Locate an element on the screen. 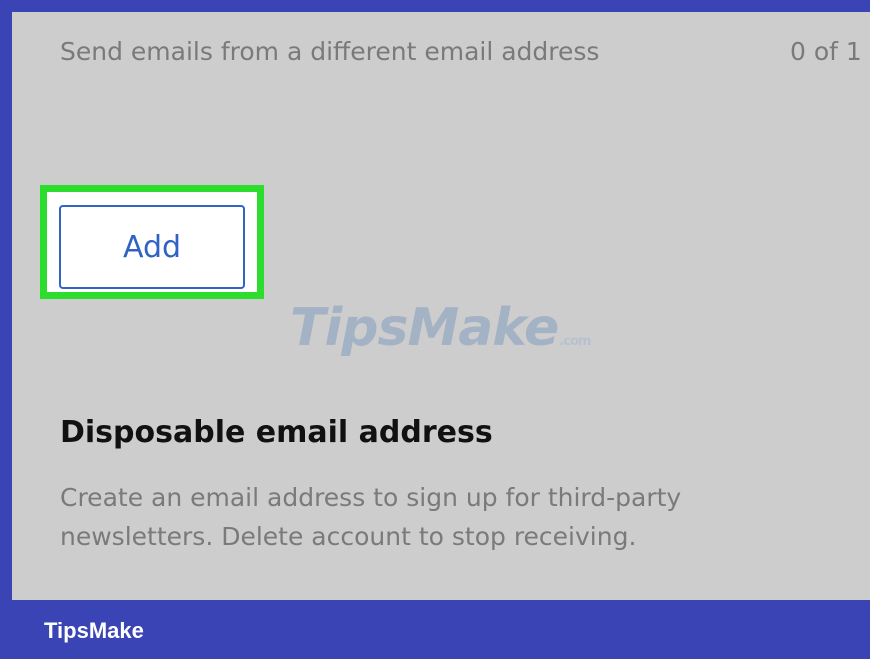  watermark-logo: TipsMake.com is located at coordinates (440, 328).